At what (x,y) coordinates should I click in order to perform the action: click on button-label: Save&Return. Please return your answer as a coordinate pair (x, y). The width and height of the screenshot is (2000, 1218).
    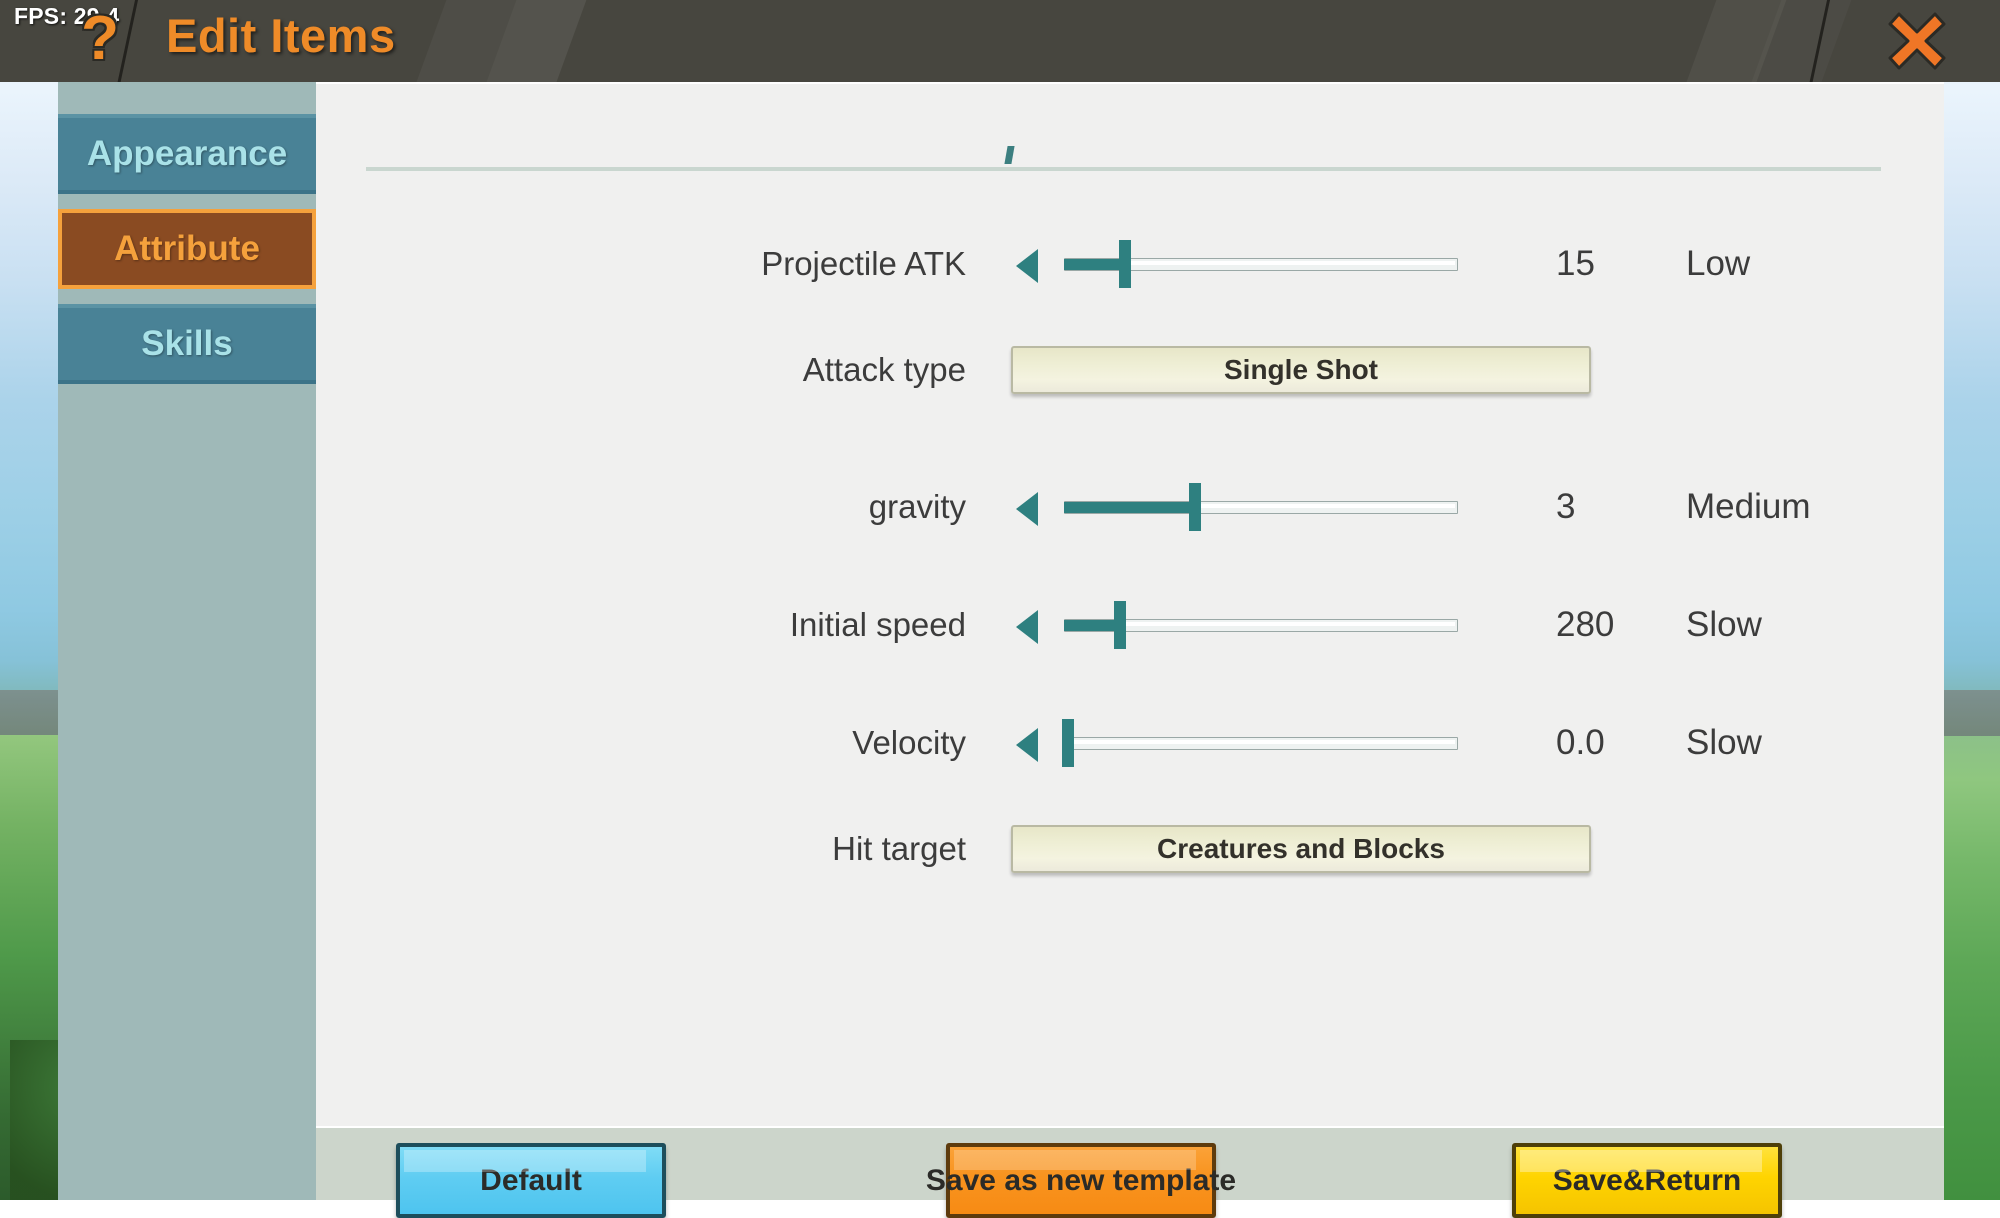
    Looking at the image, I should click on (1647, 1181).